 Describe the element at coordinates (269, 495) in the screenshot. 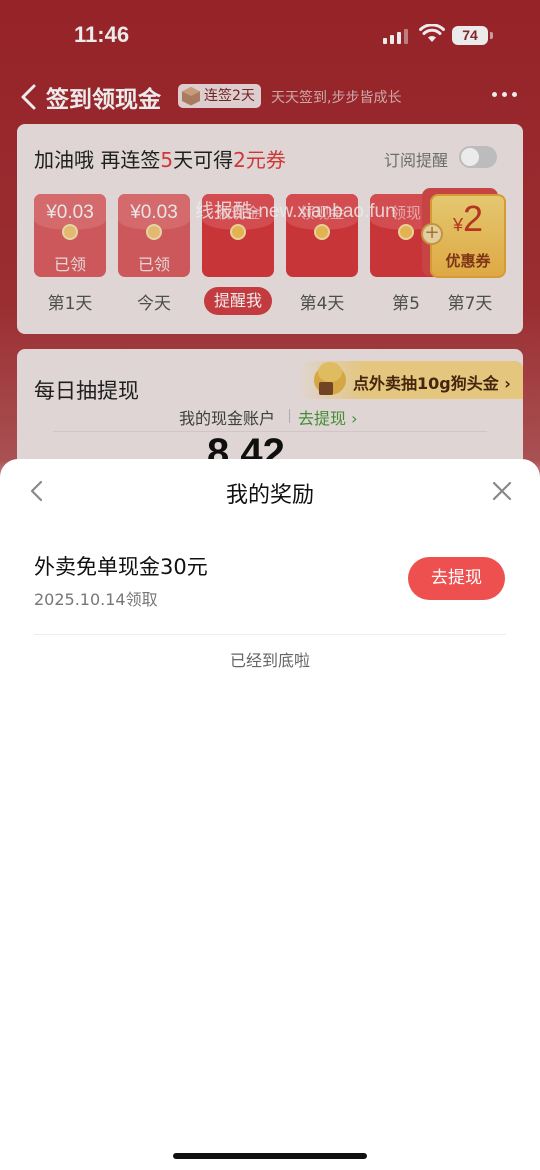

I see `sheet-title: 我的奖励` at that location.